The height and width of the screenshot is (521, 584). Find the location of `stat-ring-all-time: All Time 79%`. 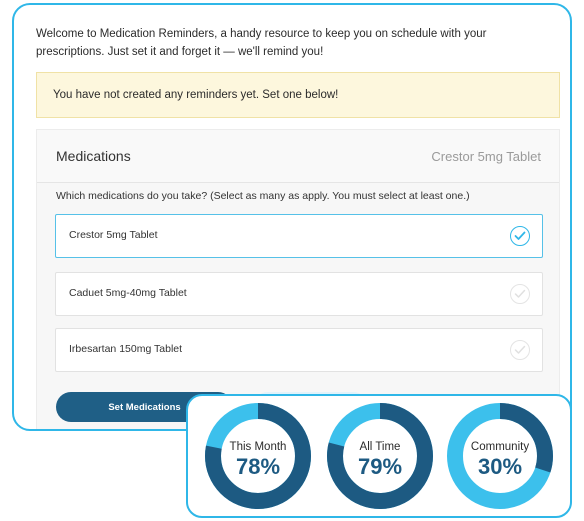

stat-ring-all-time: All Time 79% is located at coordinates (380, 456).